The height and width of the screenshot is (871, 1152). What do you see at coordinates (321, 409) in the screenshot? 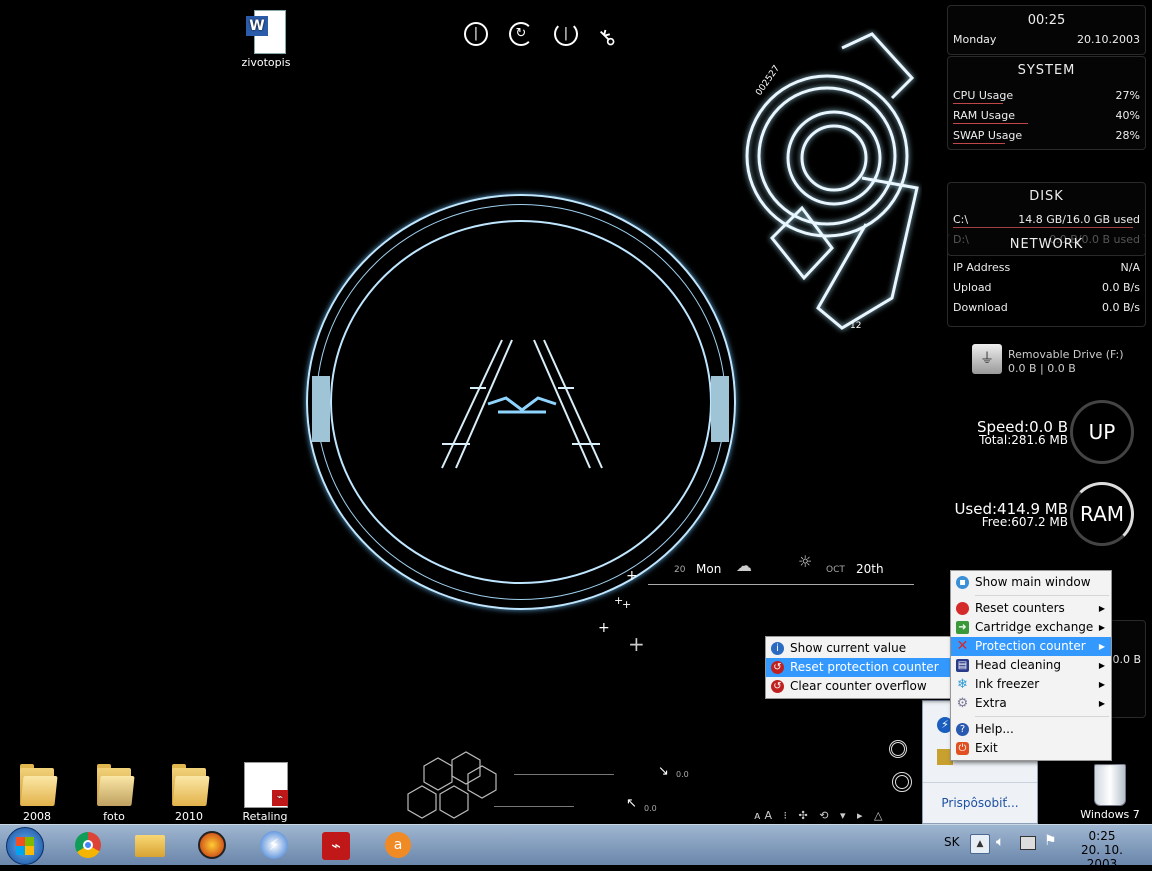
I see `hud-left-segment` at bounding box center [321, 409].